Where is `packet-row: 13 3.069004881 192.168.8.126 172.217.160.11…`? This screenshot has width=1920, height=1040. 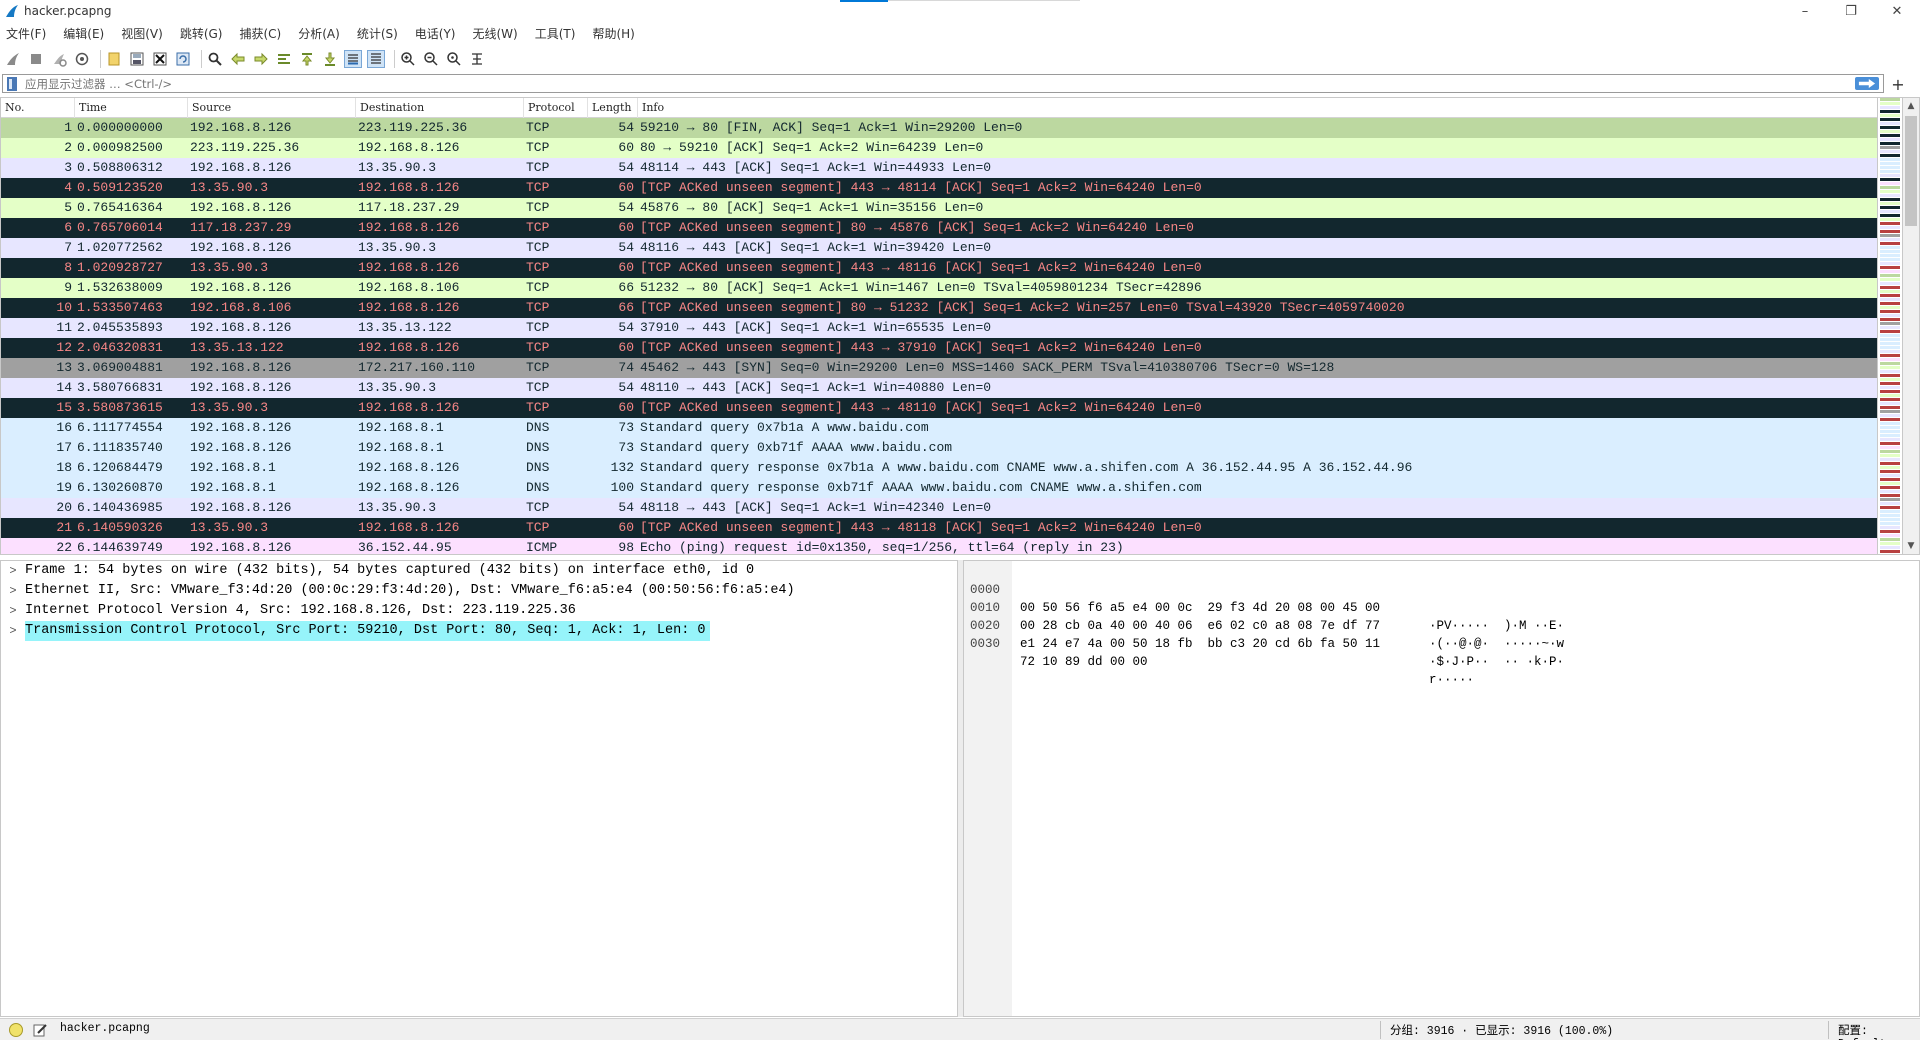 packet-row: 13 3.069004881 192.168.8.126 172.217.160.11… is located at coordinates (939, 368).